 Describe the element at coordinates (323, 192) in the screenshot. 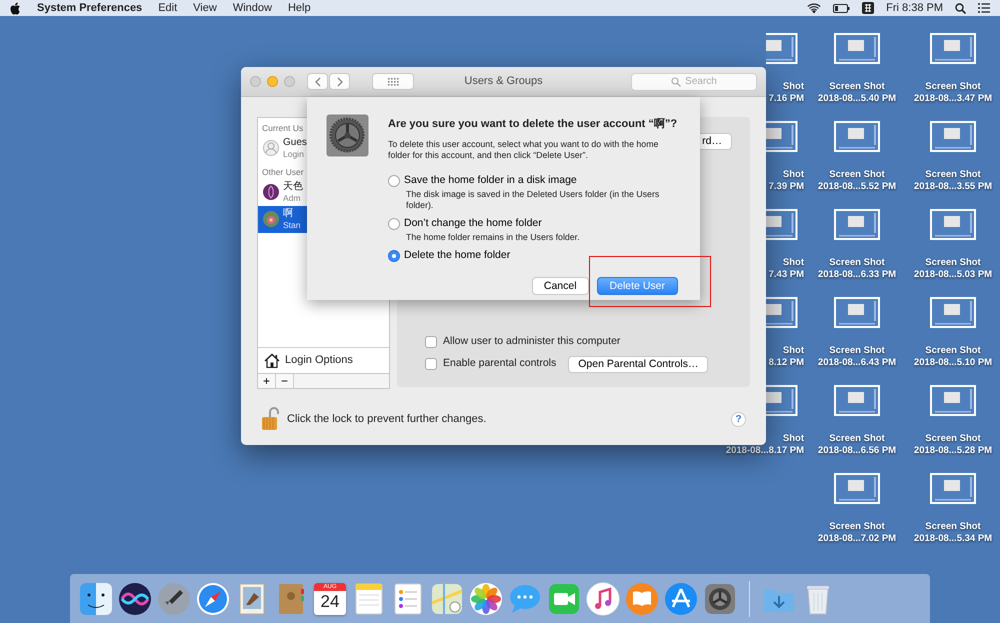

I see `user-item: 天色 Adm` at that location.